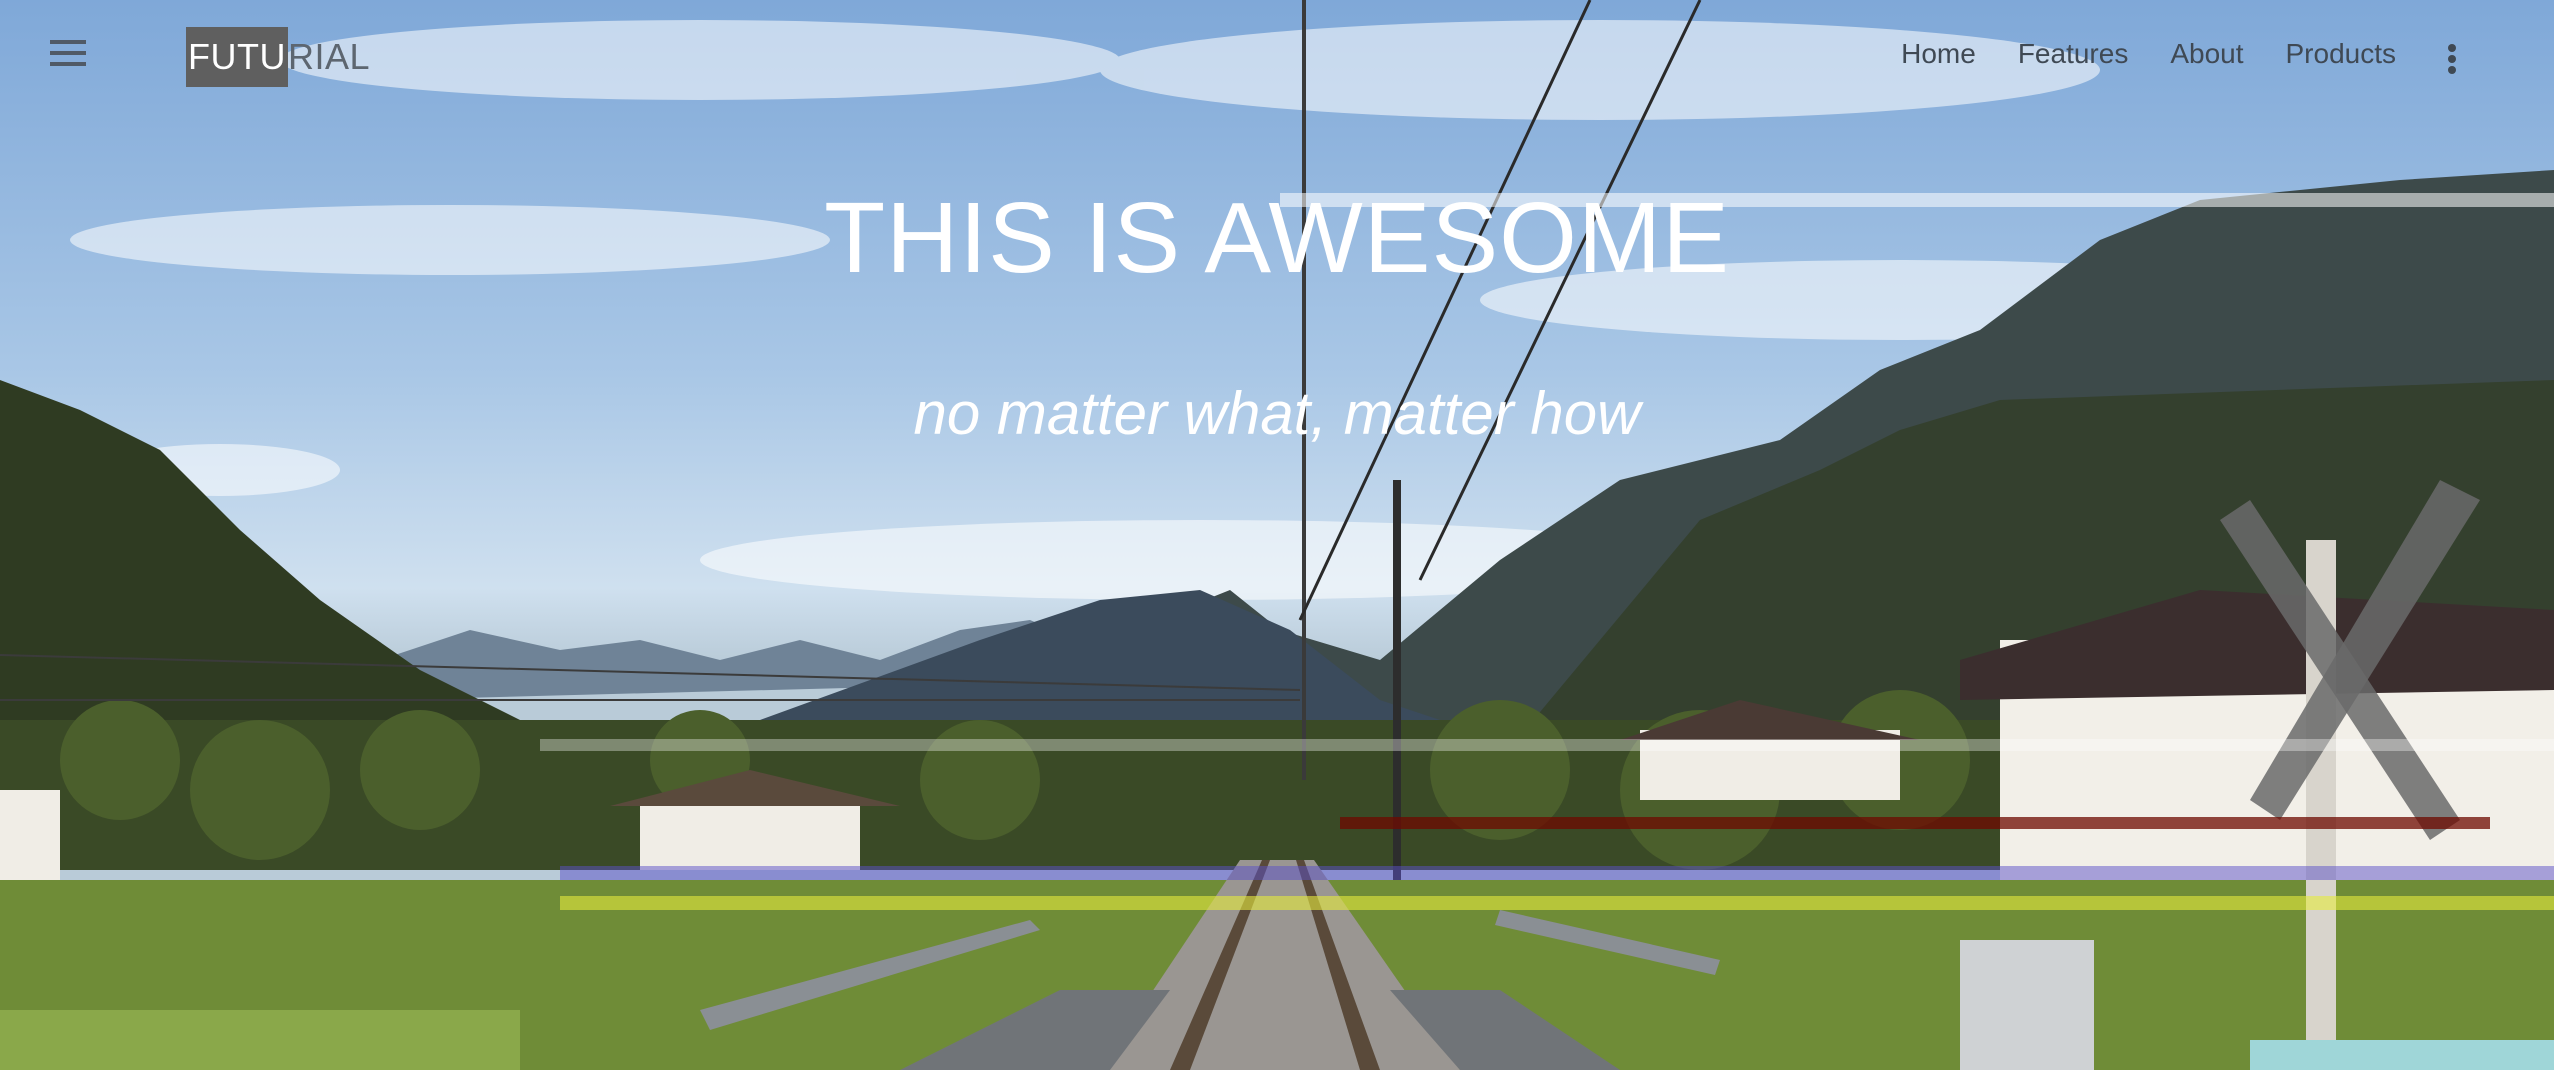 The height and width of the screenshot is (1070, 2554). What do you see at coordinates (1938, 54) in the screenshot?
I see `nav-link-home: Home` at bounding box center [1938, 54].